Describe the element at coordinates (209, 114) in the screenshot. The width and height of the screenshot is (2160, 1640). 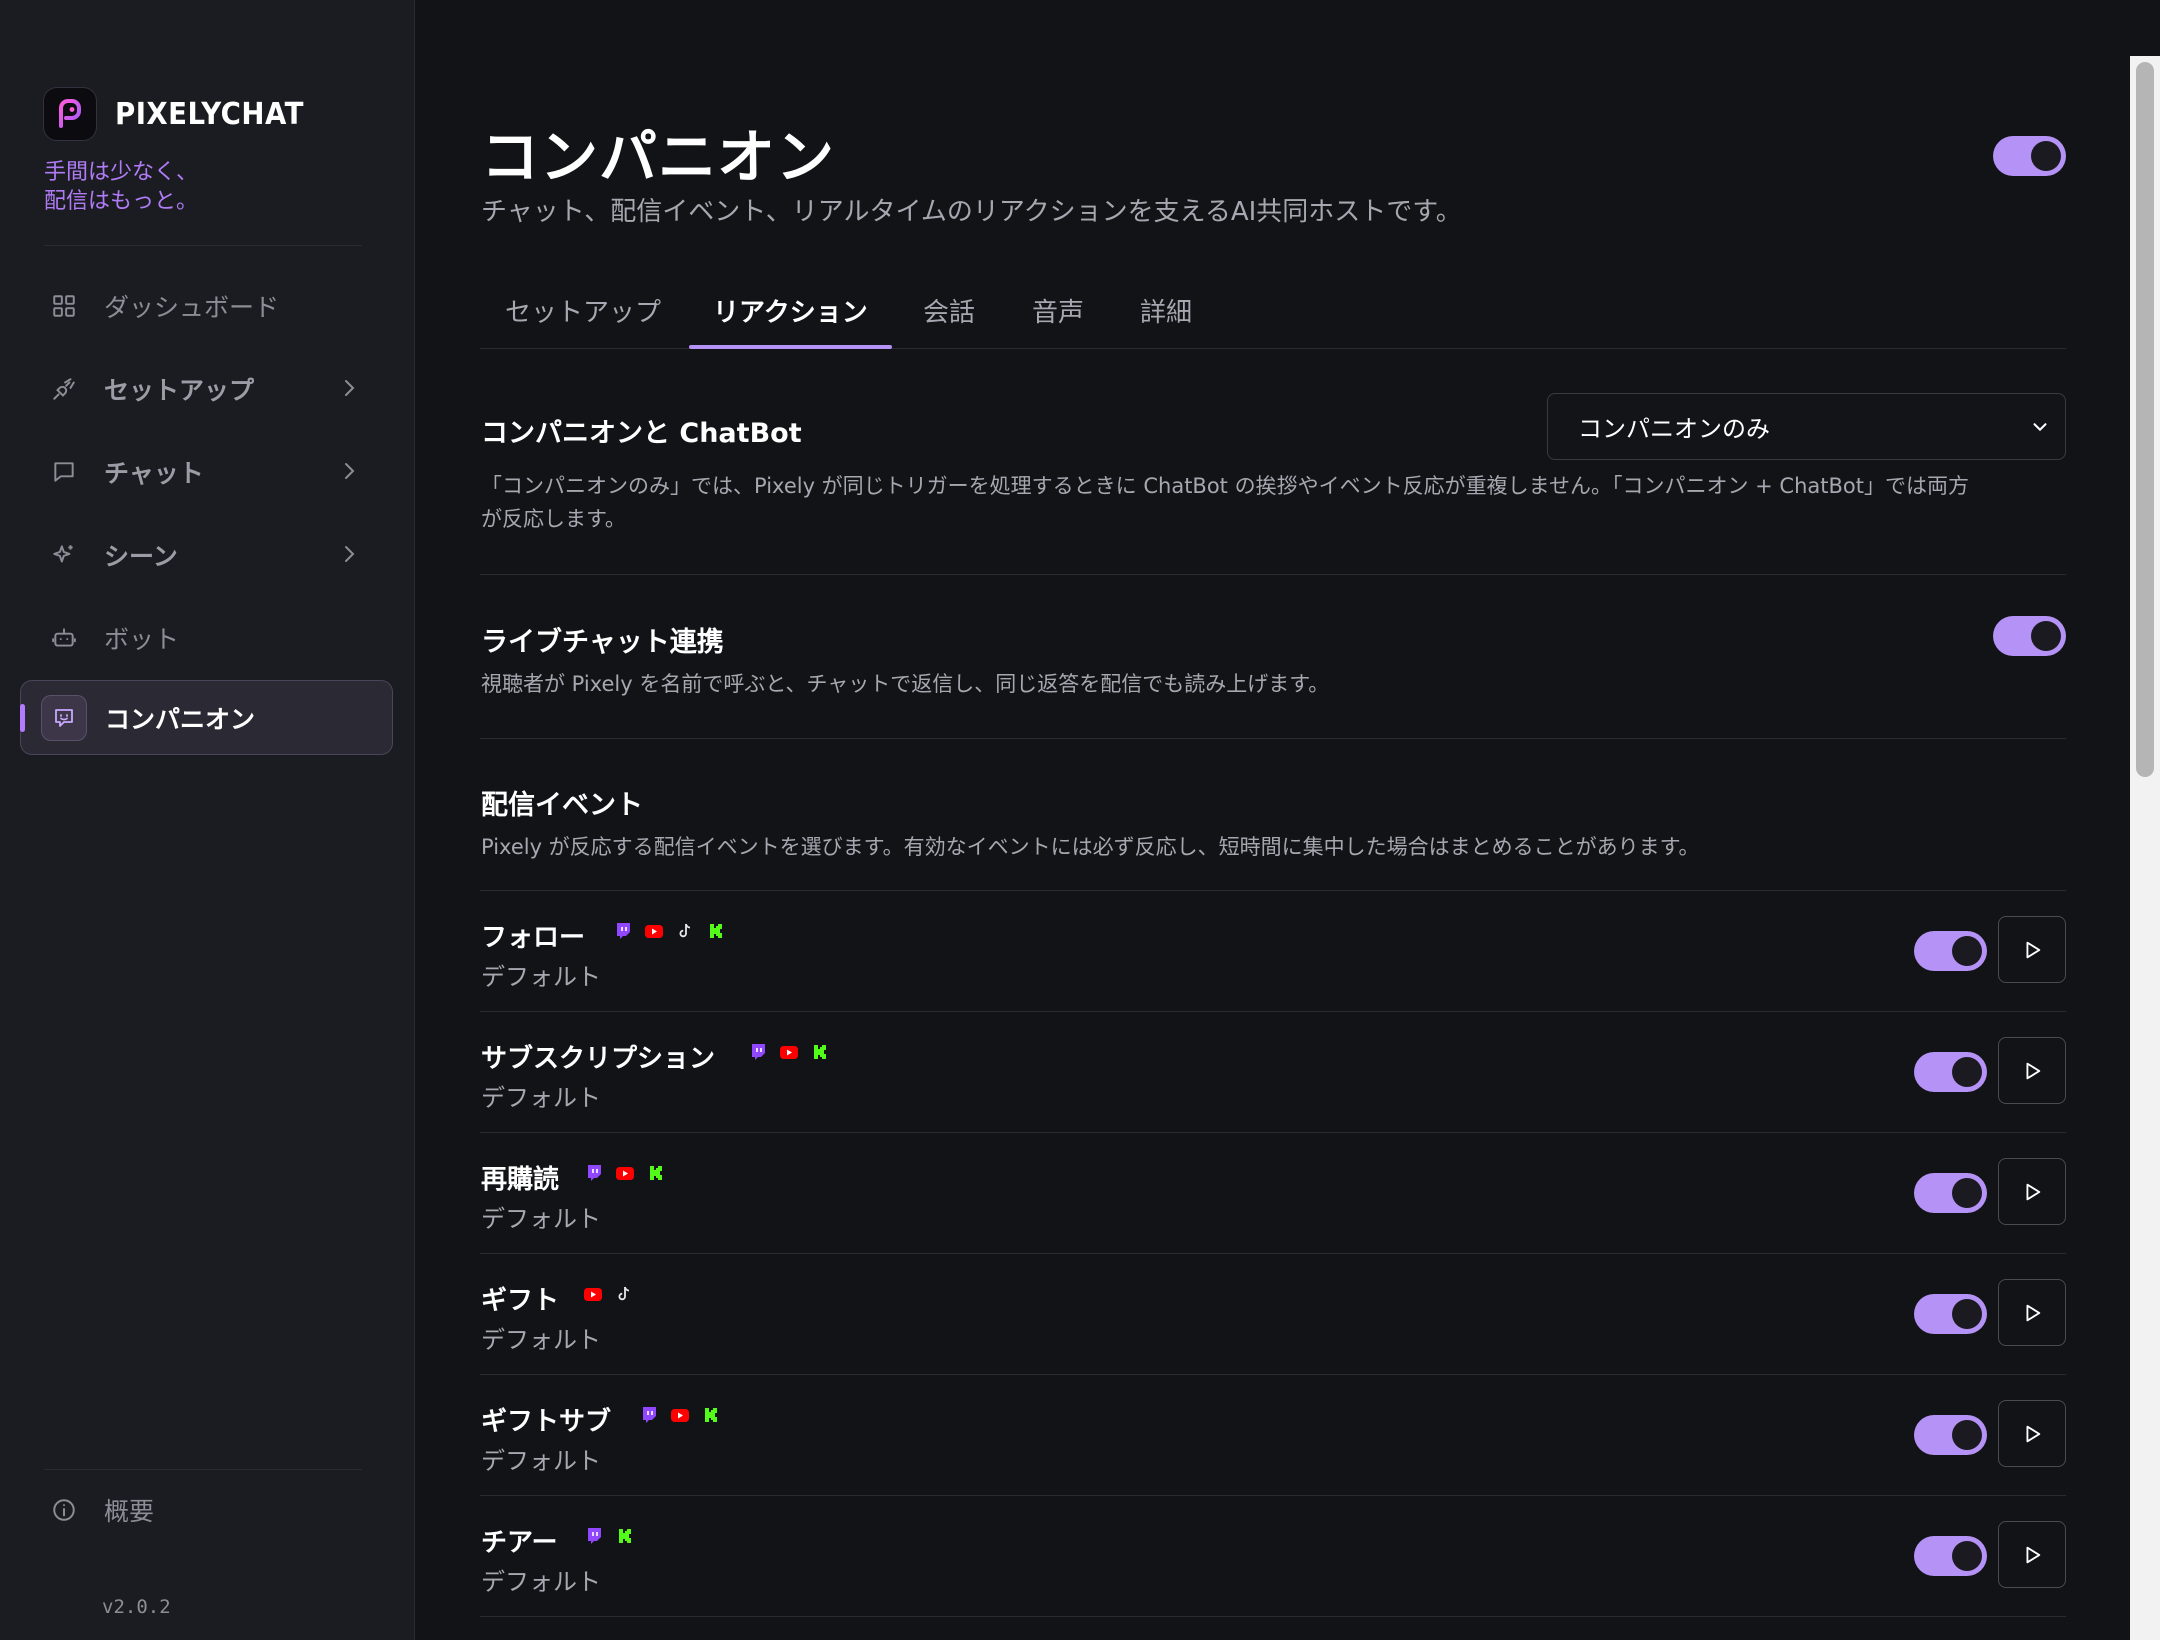
I see `brand-name: PIXELYCHAT` at that location.